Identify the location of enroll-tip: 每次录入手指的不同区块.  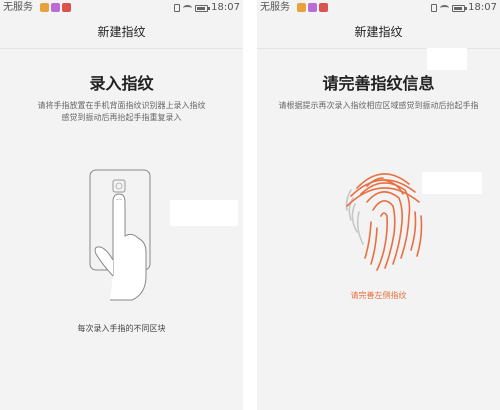
(121, 328).